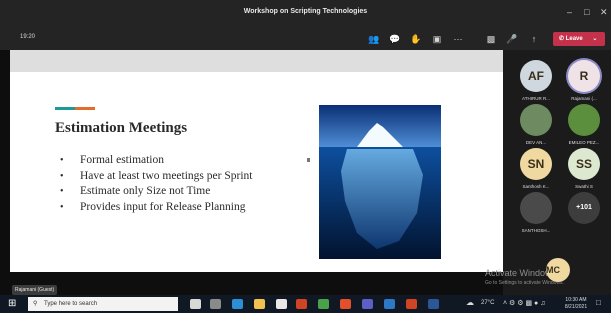  Describe the element at coordinates (323, 304) in the screenshot. I see `chrome-icon` at that location.